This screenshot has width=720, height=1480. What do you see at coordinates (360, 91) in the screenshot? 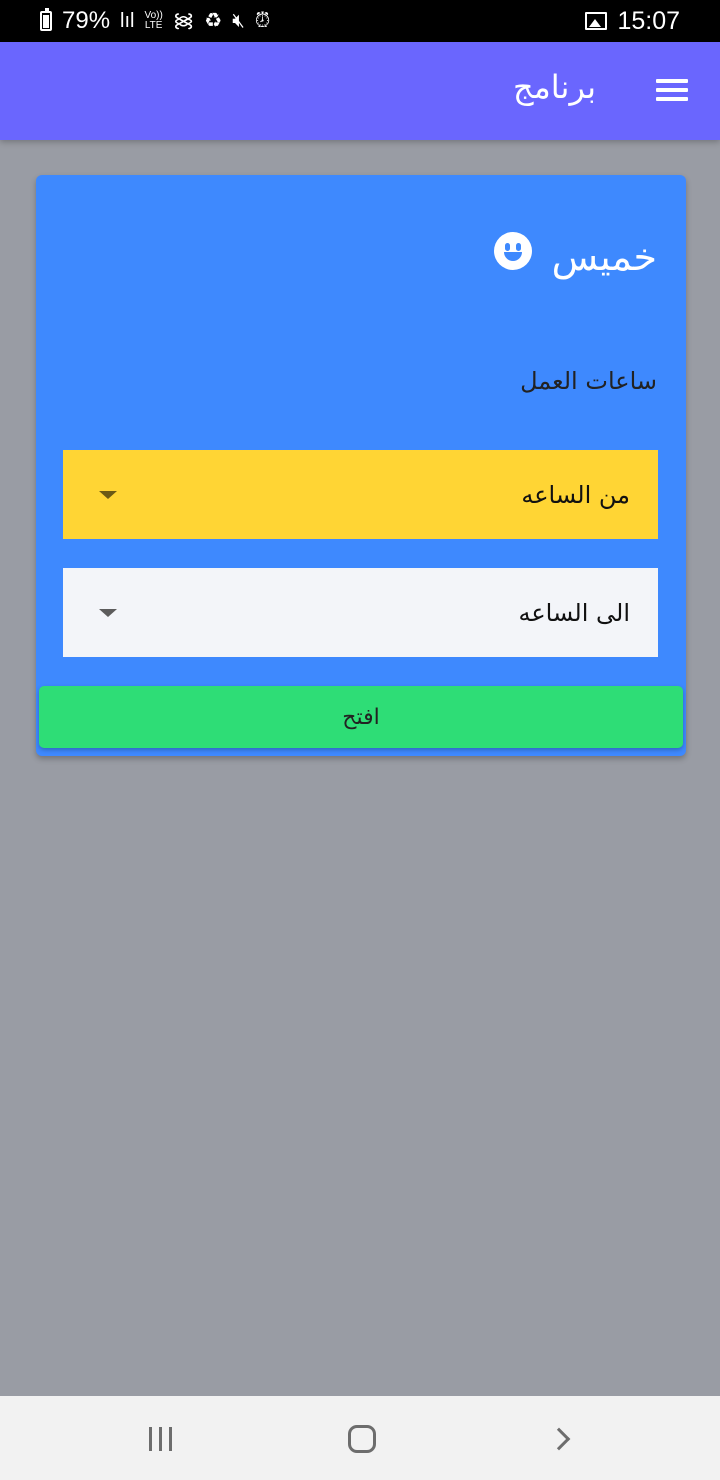
I see `app-bar: برنامج` at bounding box center [360, 91].